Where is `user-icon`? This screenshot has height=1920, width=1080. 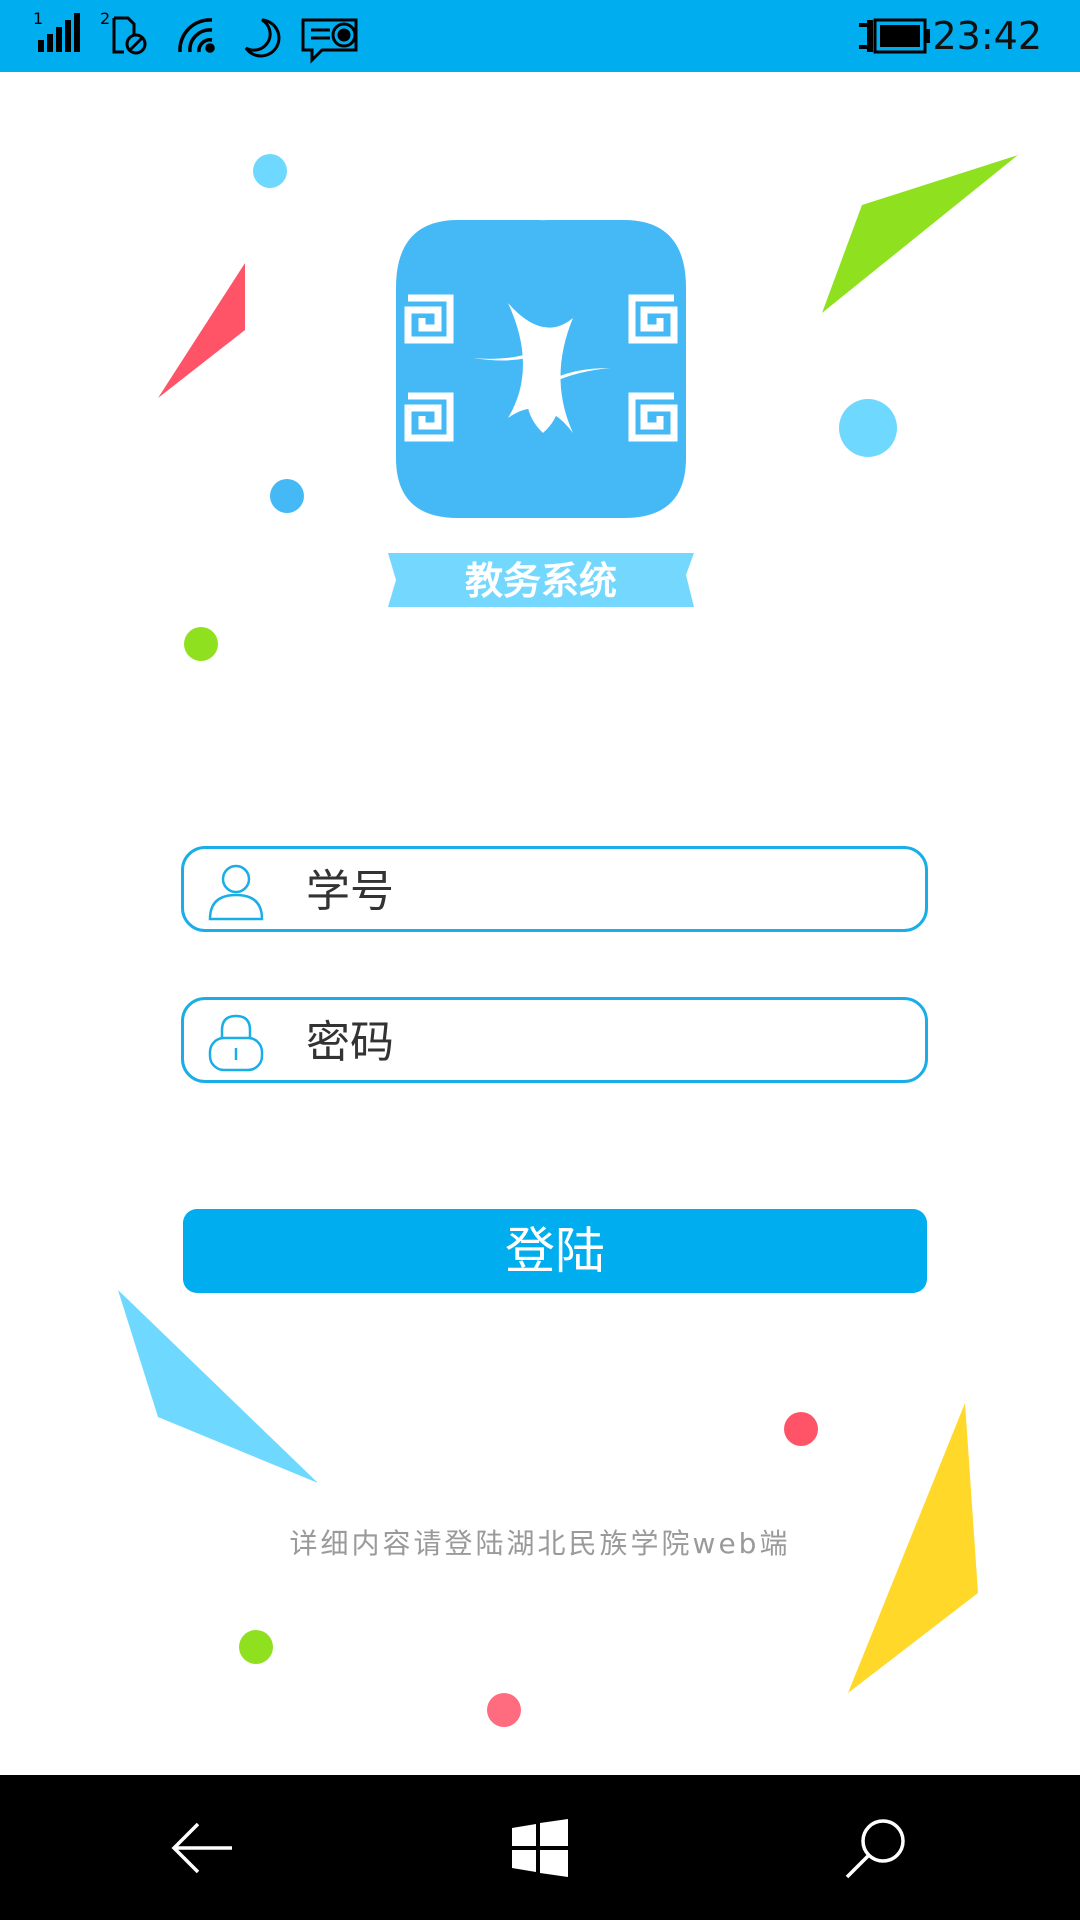
user-icon is located at coordinates (236, 892).